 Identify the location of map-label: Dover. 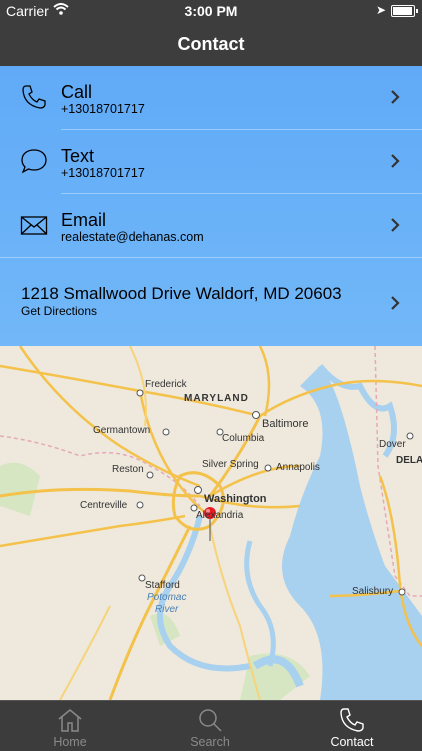
(392, 444).